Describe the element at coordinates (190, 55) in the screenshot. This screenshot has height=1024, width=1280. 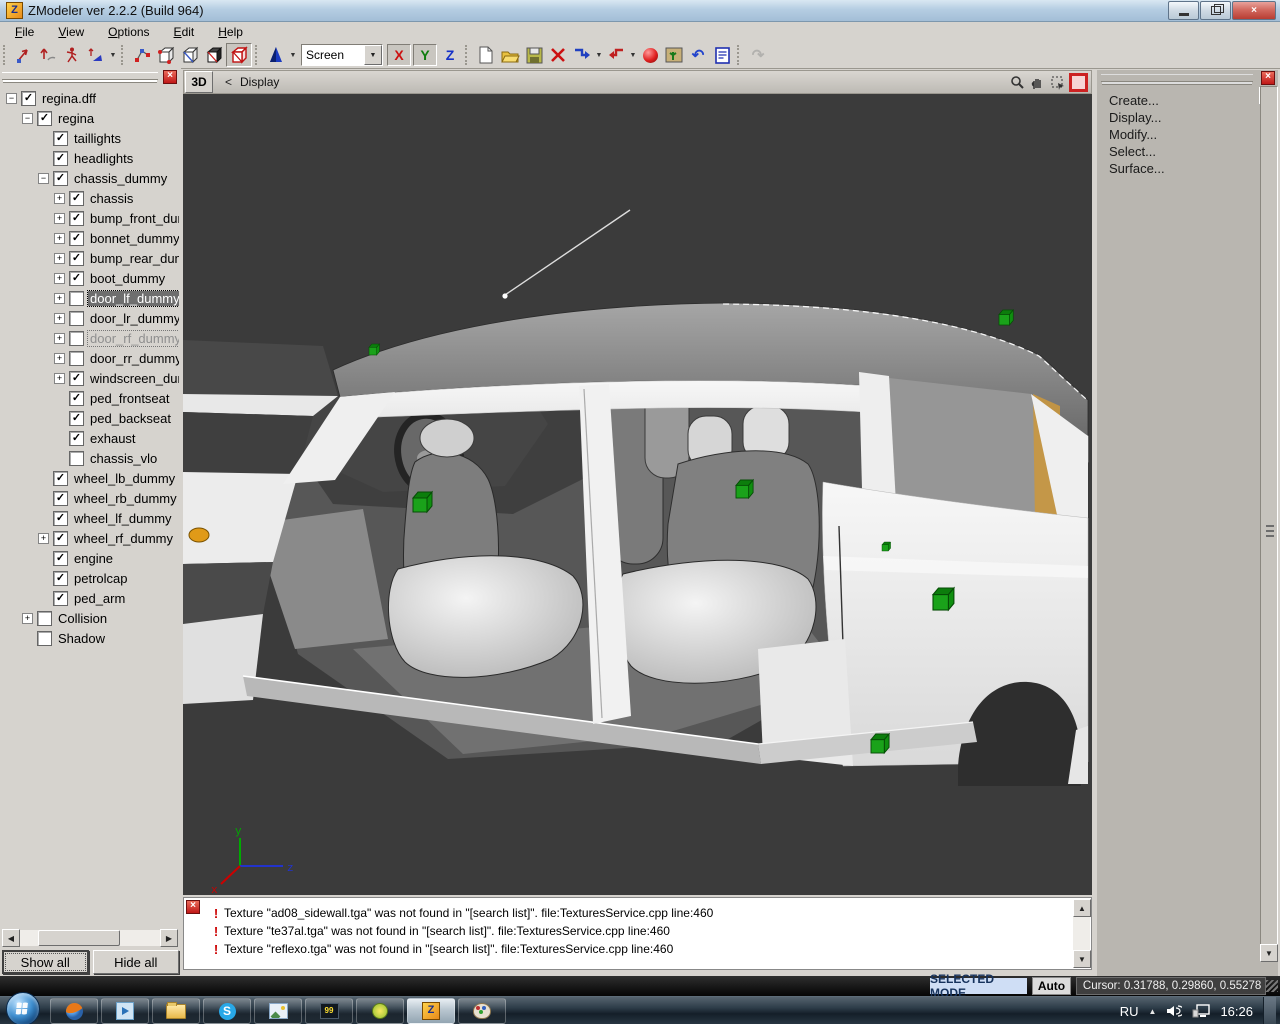
I see `polygons-level-icon` at that location.